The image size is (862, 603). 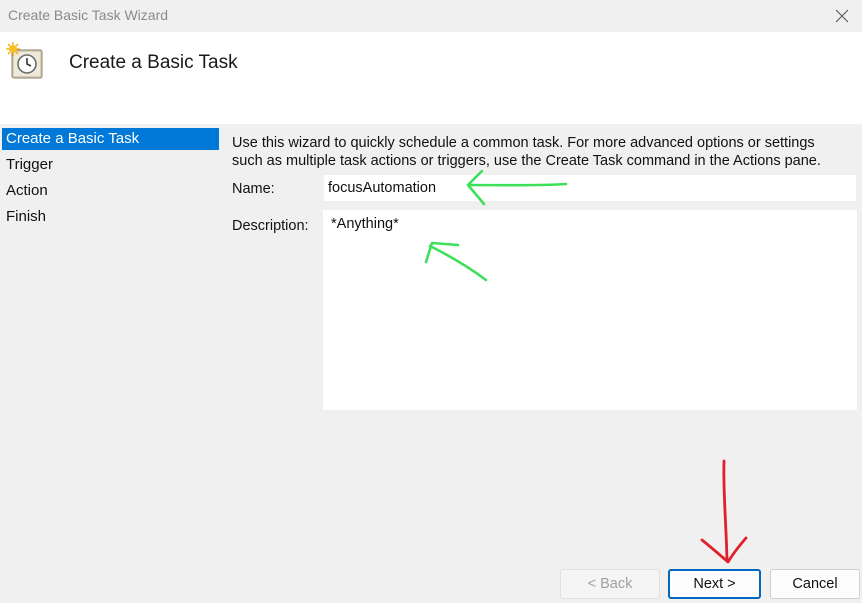 I want to click on description-label: Description:, so click(x=270, y=226).